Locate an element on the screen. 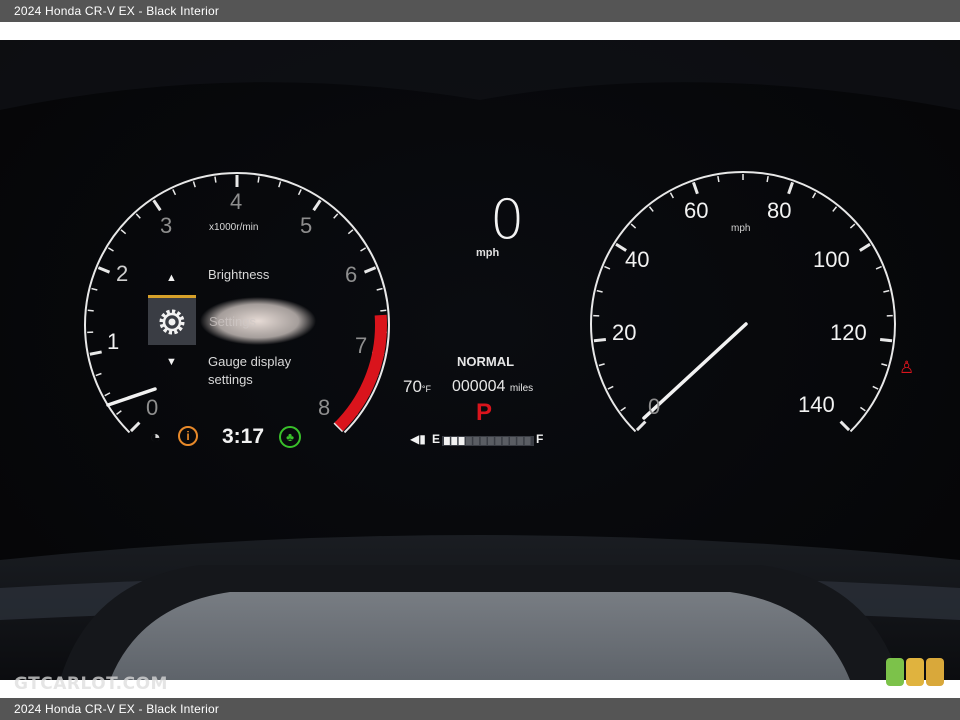  tach-label-7: 7 is located at coordinates (361, 345).